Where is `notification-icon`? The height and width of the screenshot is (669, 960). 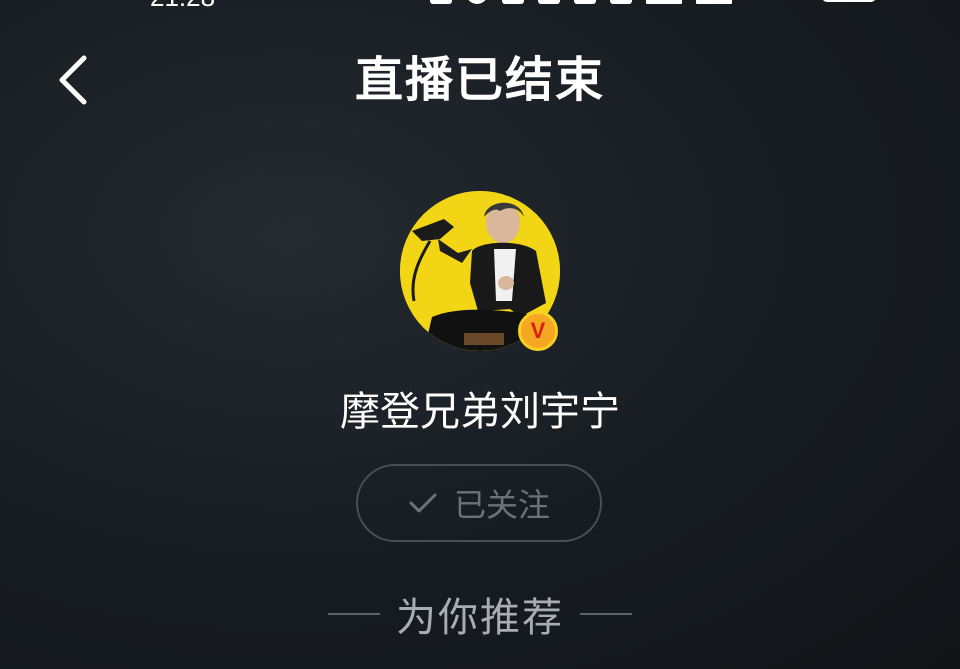
notification-icon is located at coordinates (441, 2).